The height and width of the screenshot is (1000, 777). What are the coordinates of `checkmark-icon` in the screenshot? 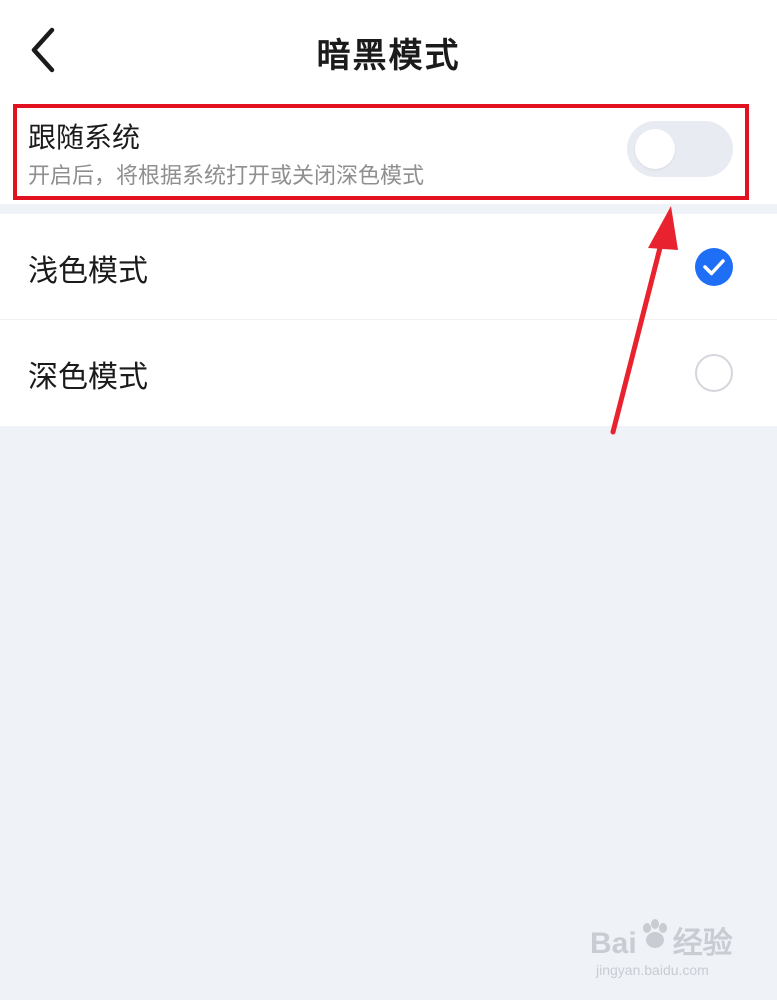 It's located at (714, 267).